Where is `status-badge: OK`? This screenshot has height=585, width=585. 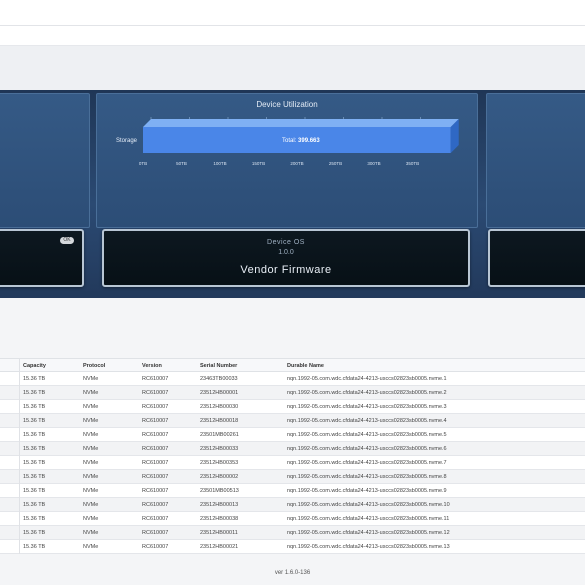 status-badge: OK is located at coordinates (67, 240).